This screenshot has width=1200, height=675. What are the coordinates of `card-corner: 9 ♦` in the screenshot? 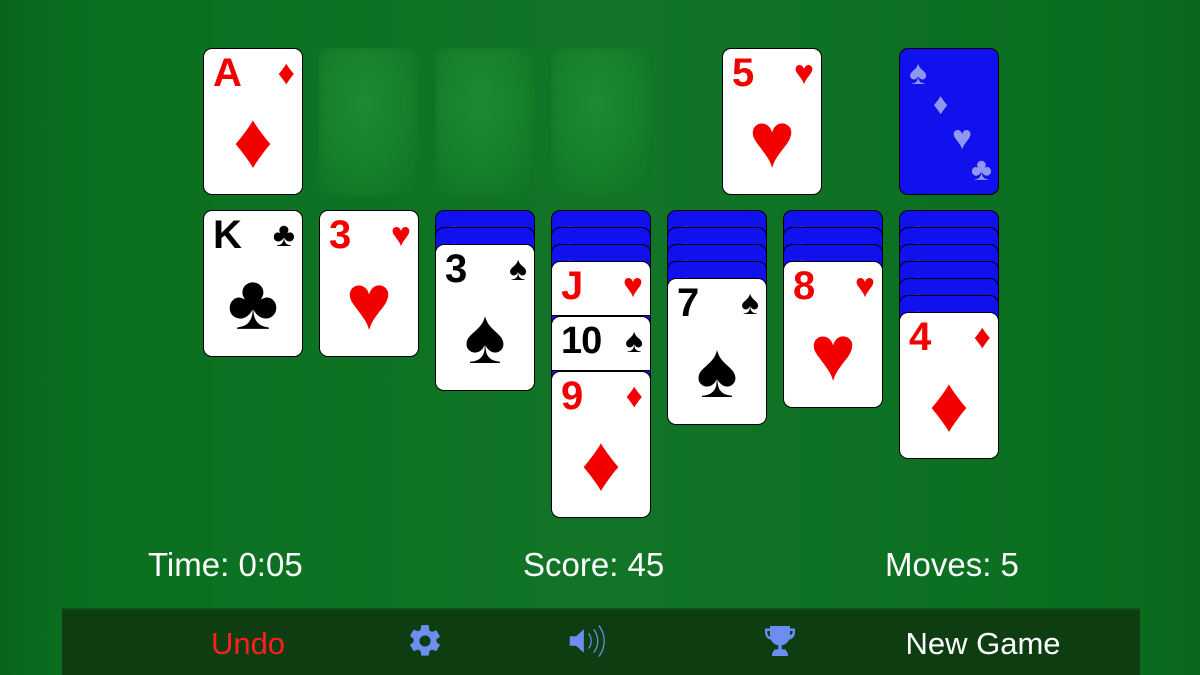 It's located at (601, 396).